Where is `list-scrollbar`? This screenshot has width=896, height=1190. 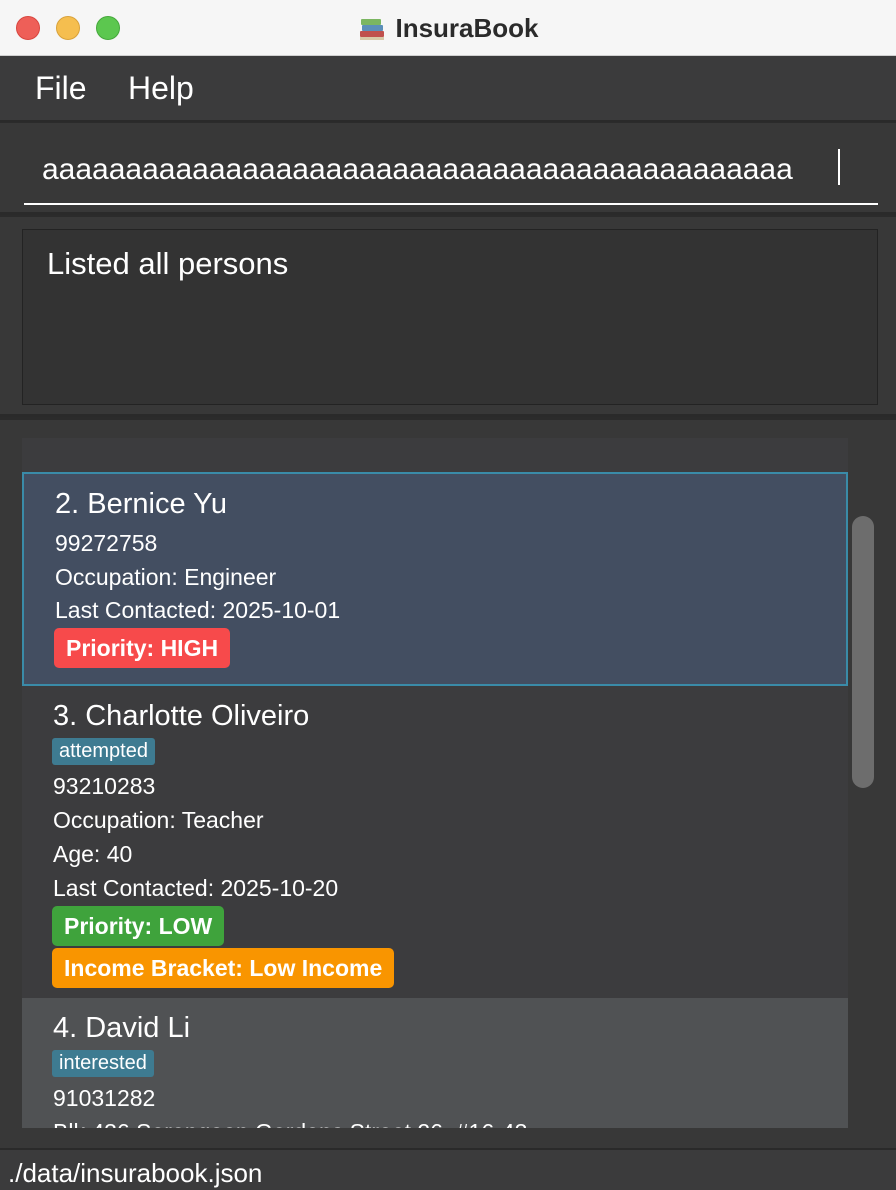 list-scrollbar is located at coordinates (863, 652).